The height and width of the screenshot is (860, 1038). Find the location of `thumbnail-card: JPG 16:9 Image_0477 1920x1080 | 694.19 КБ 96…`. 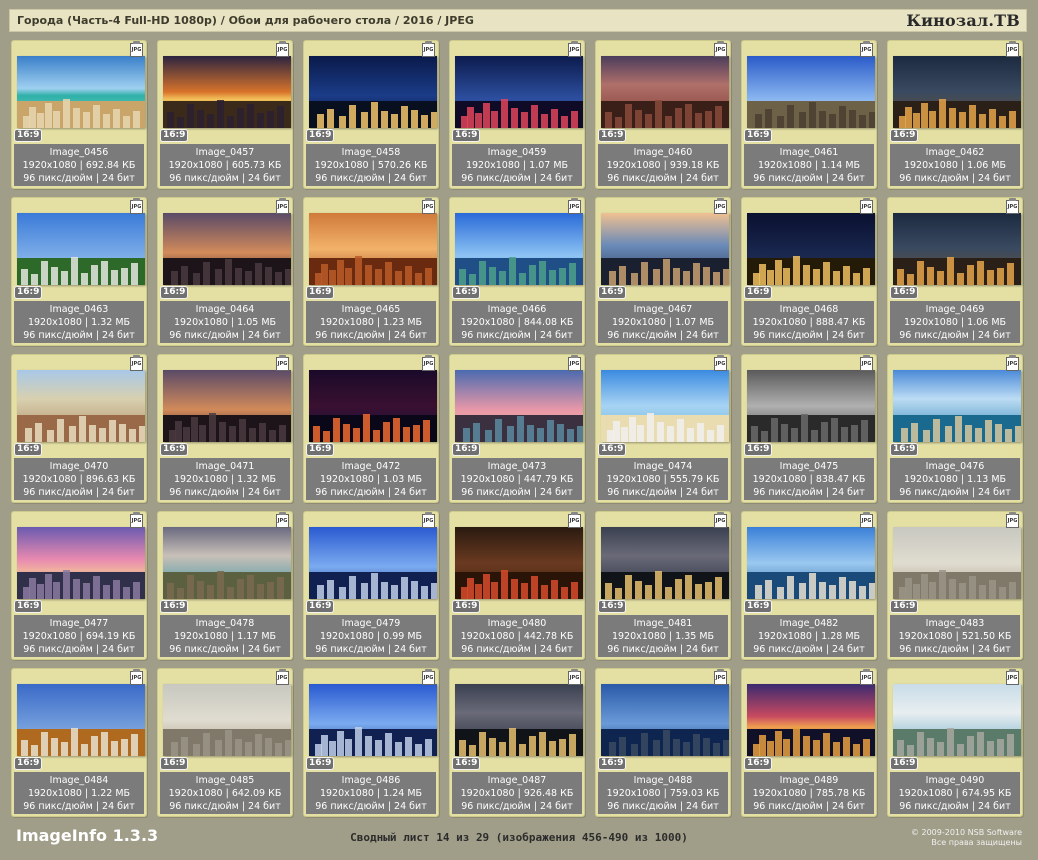

thumbnail-card: JPG 16:9 Image_0477 1920x1080 | 694.19 КБ 96… is located at coordinates (79, 585).